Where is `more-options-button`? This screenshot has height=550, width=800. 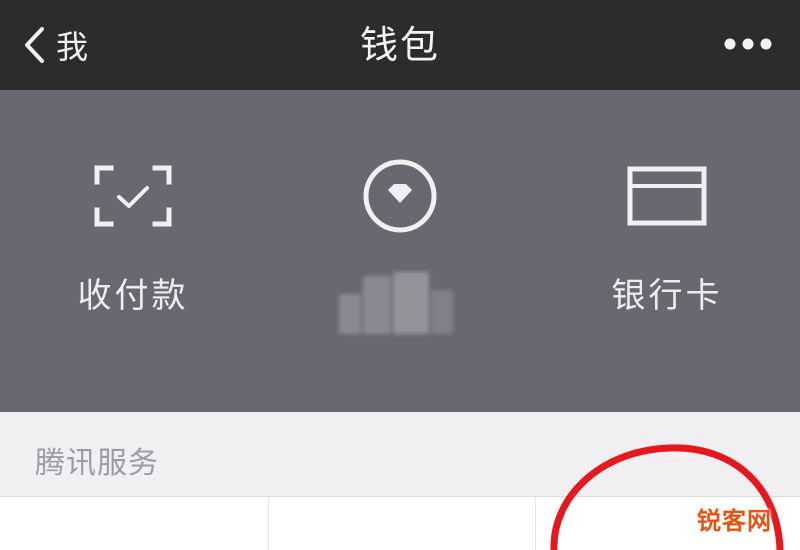
more-options-button is located at coordinates (748, 45).